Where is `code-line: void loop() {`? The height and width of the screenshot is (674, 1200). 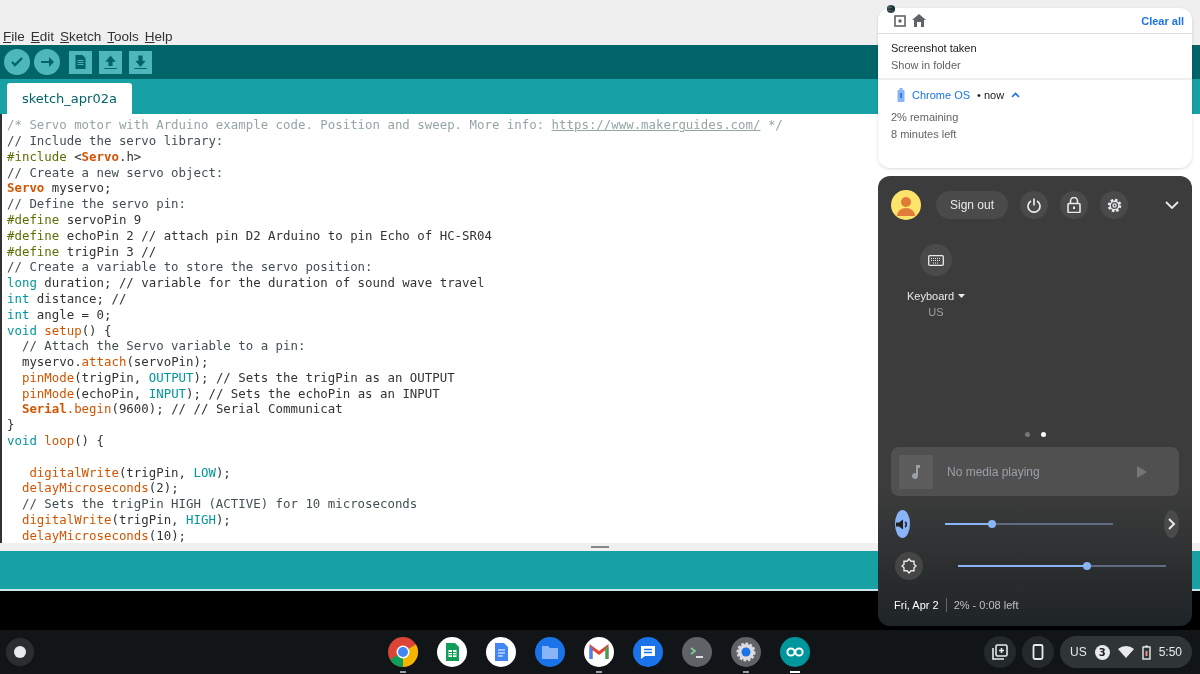
code-line: void loop() { is located at coordinates (55, 441).